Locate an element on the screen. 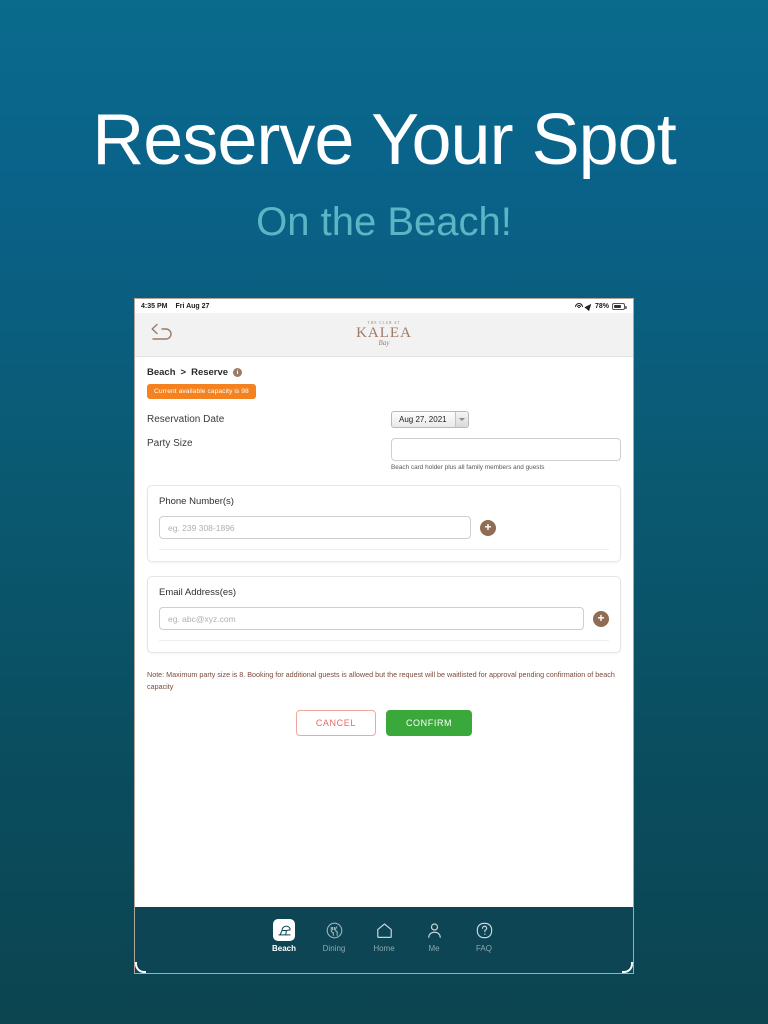 The height and width of the screenshot is (1024, 768). action-button-row: CANCEL CONFIRM is located at coordinates (384, 723).